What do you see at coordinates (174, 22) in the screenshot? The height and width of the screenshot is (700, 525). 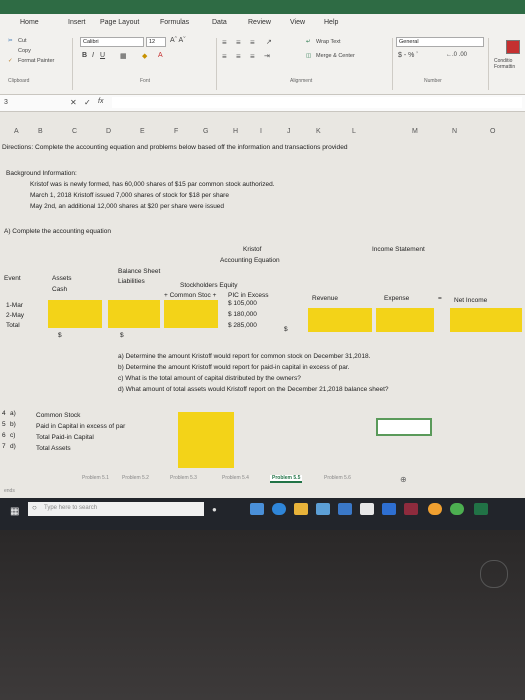 I see `tab-formulas: Formulas` at bounding box center [174, 22].